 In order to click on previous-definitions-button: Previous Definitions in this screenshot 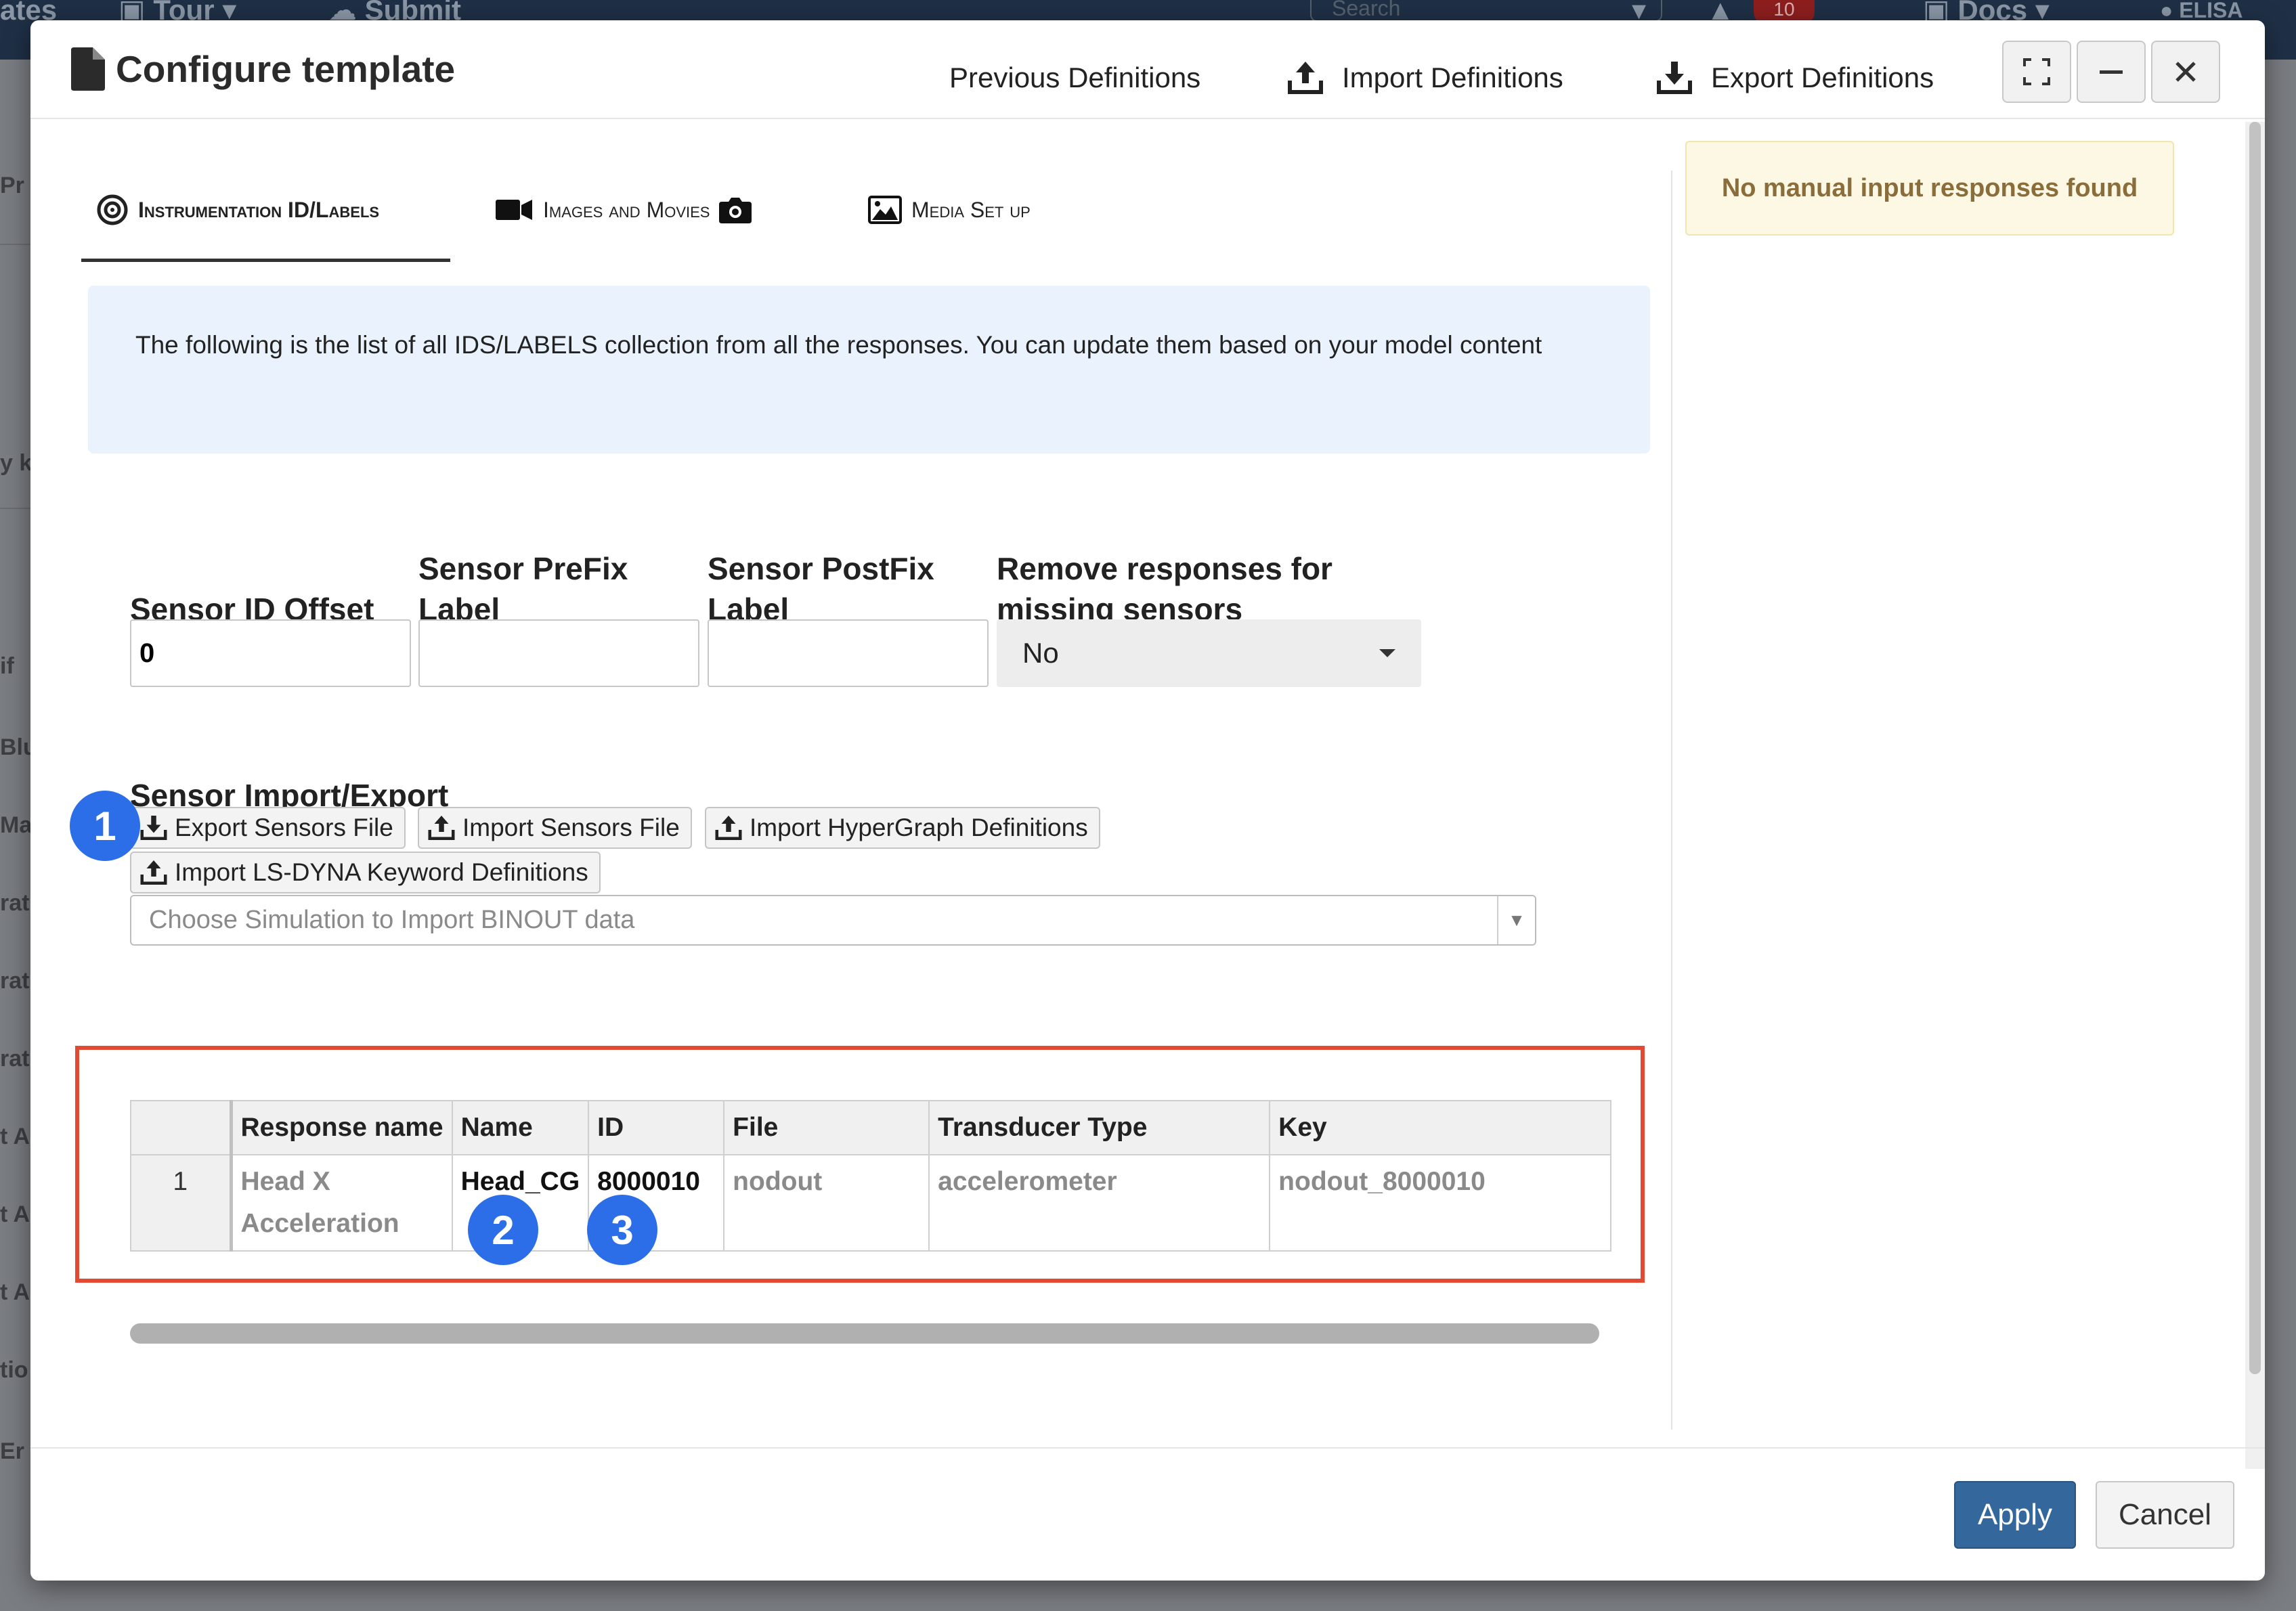, I will do `click(1074, 78)`.